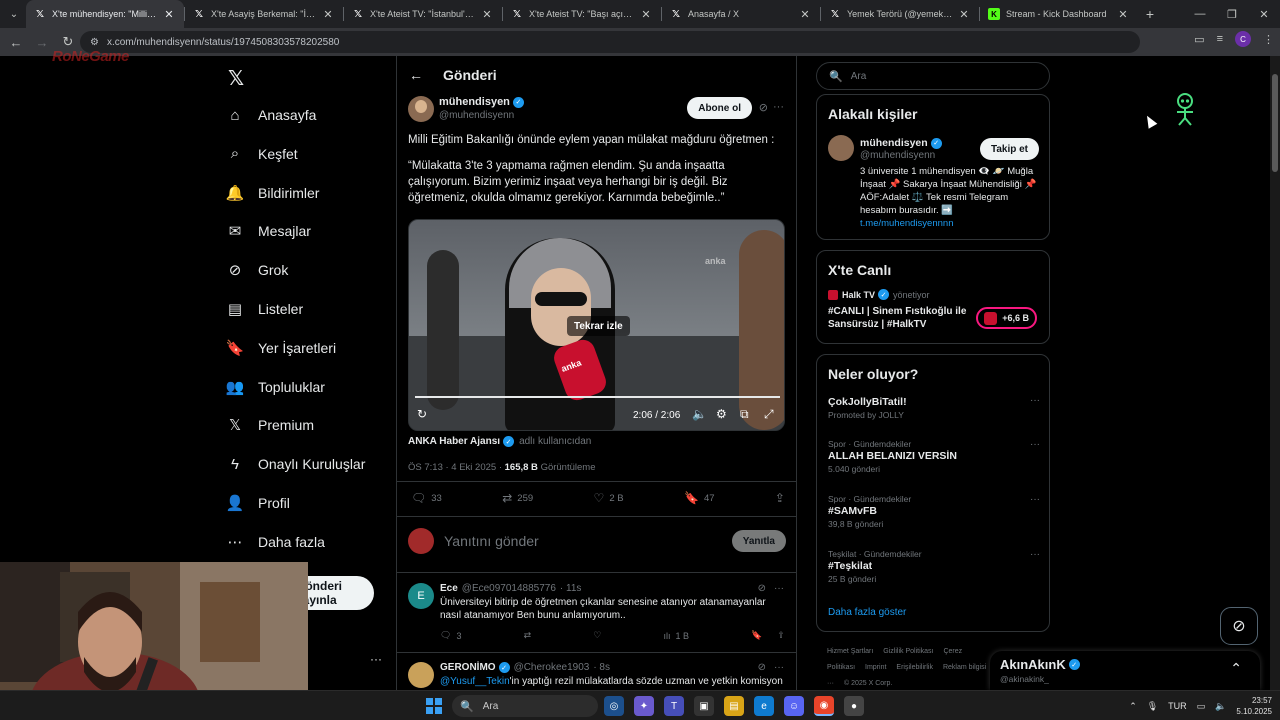 The image size is (1280, 720). What do you see at coordinates (422, 414) in the screenshot?
I see `replay-icon: ↻` at bounding box center [422, 414].